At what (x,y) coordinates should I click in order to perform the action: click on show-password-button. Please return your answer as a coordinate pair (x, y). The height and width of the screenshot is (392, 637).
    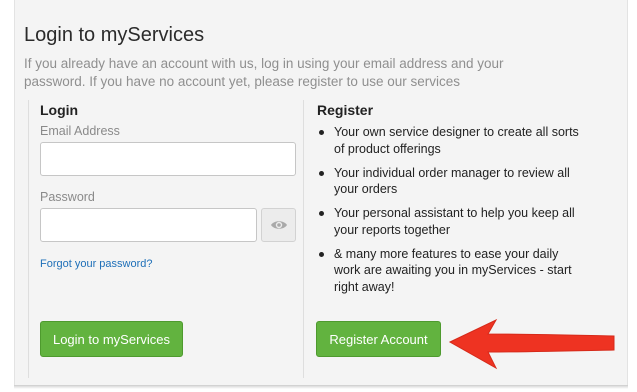
    Looking at the image, I should click on (278, 225).